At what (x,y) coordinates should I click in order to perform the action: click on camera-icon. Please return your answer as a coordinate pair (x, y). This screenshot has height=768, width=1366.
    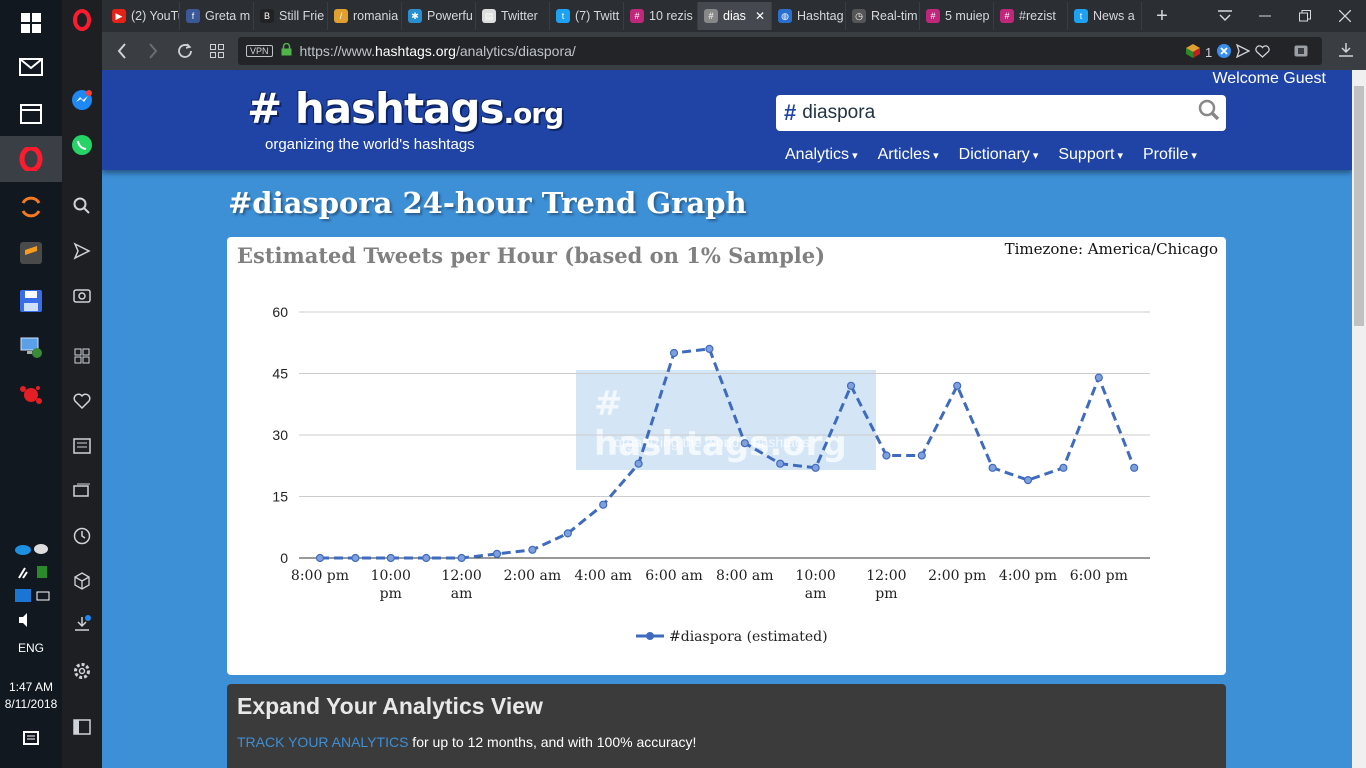
    Looking at the image, I should click on (82, 295).